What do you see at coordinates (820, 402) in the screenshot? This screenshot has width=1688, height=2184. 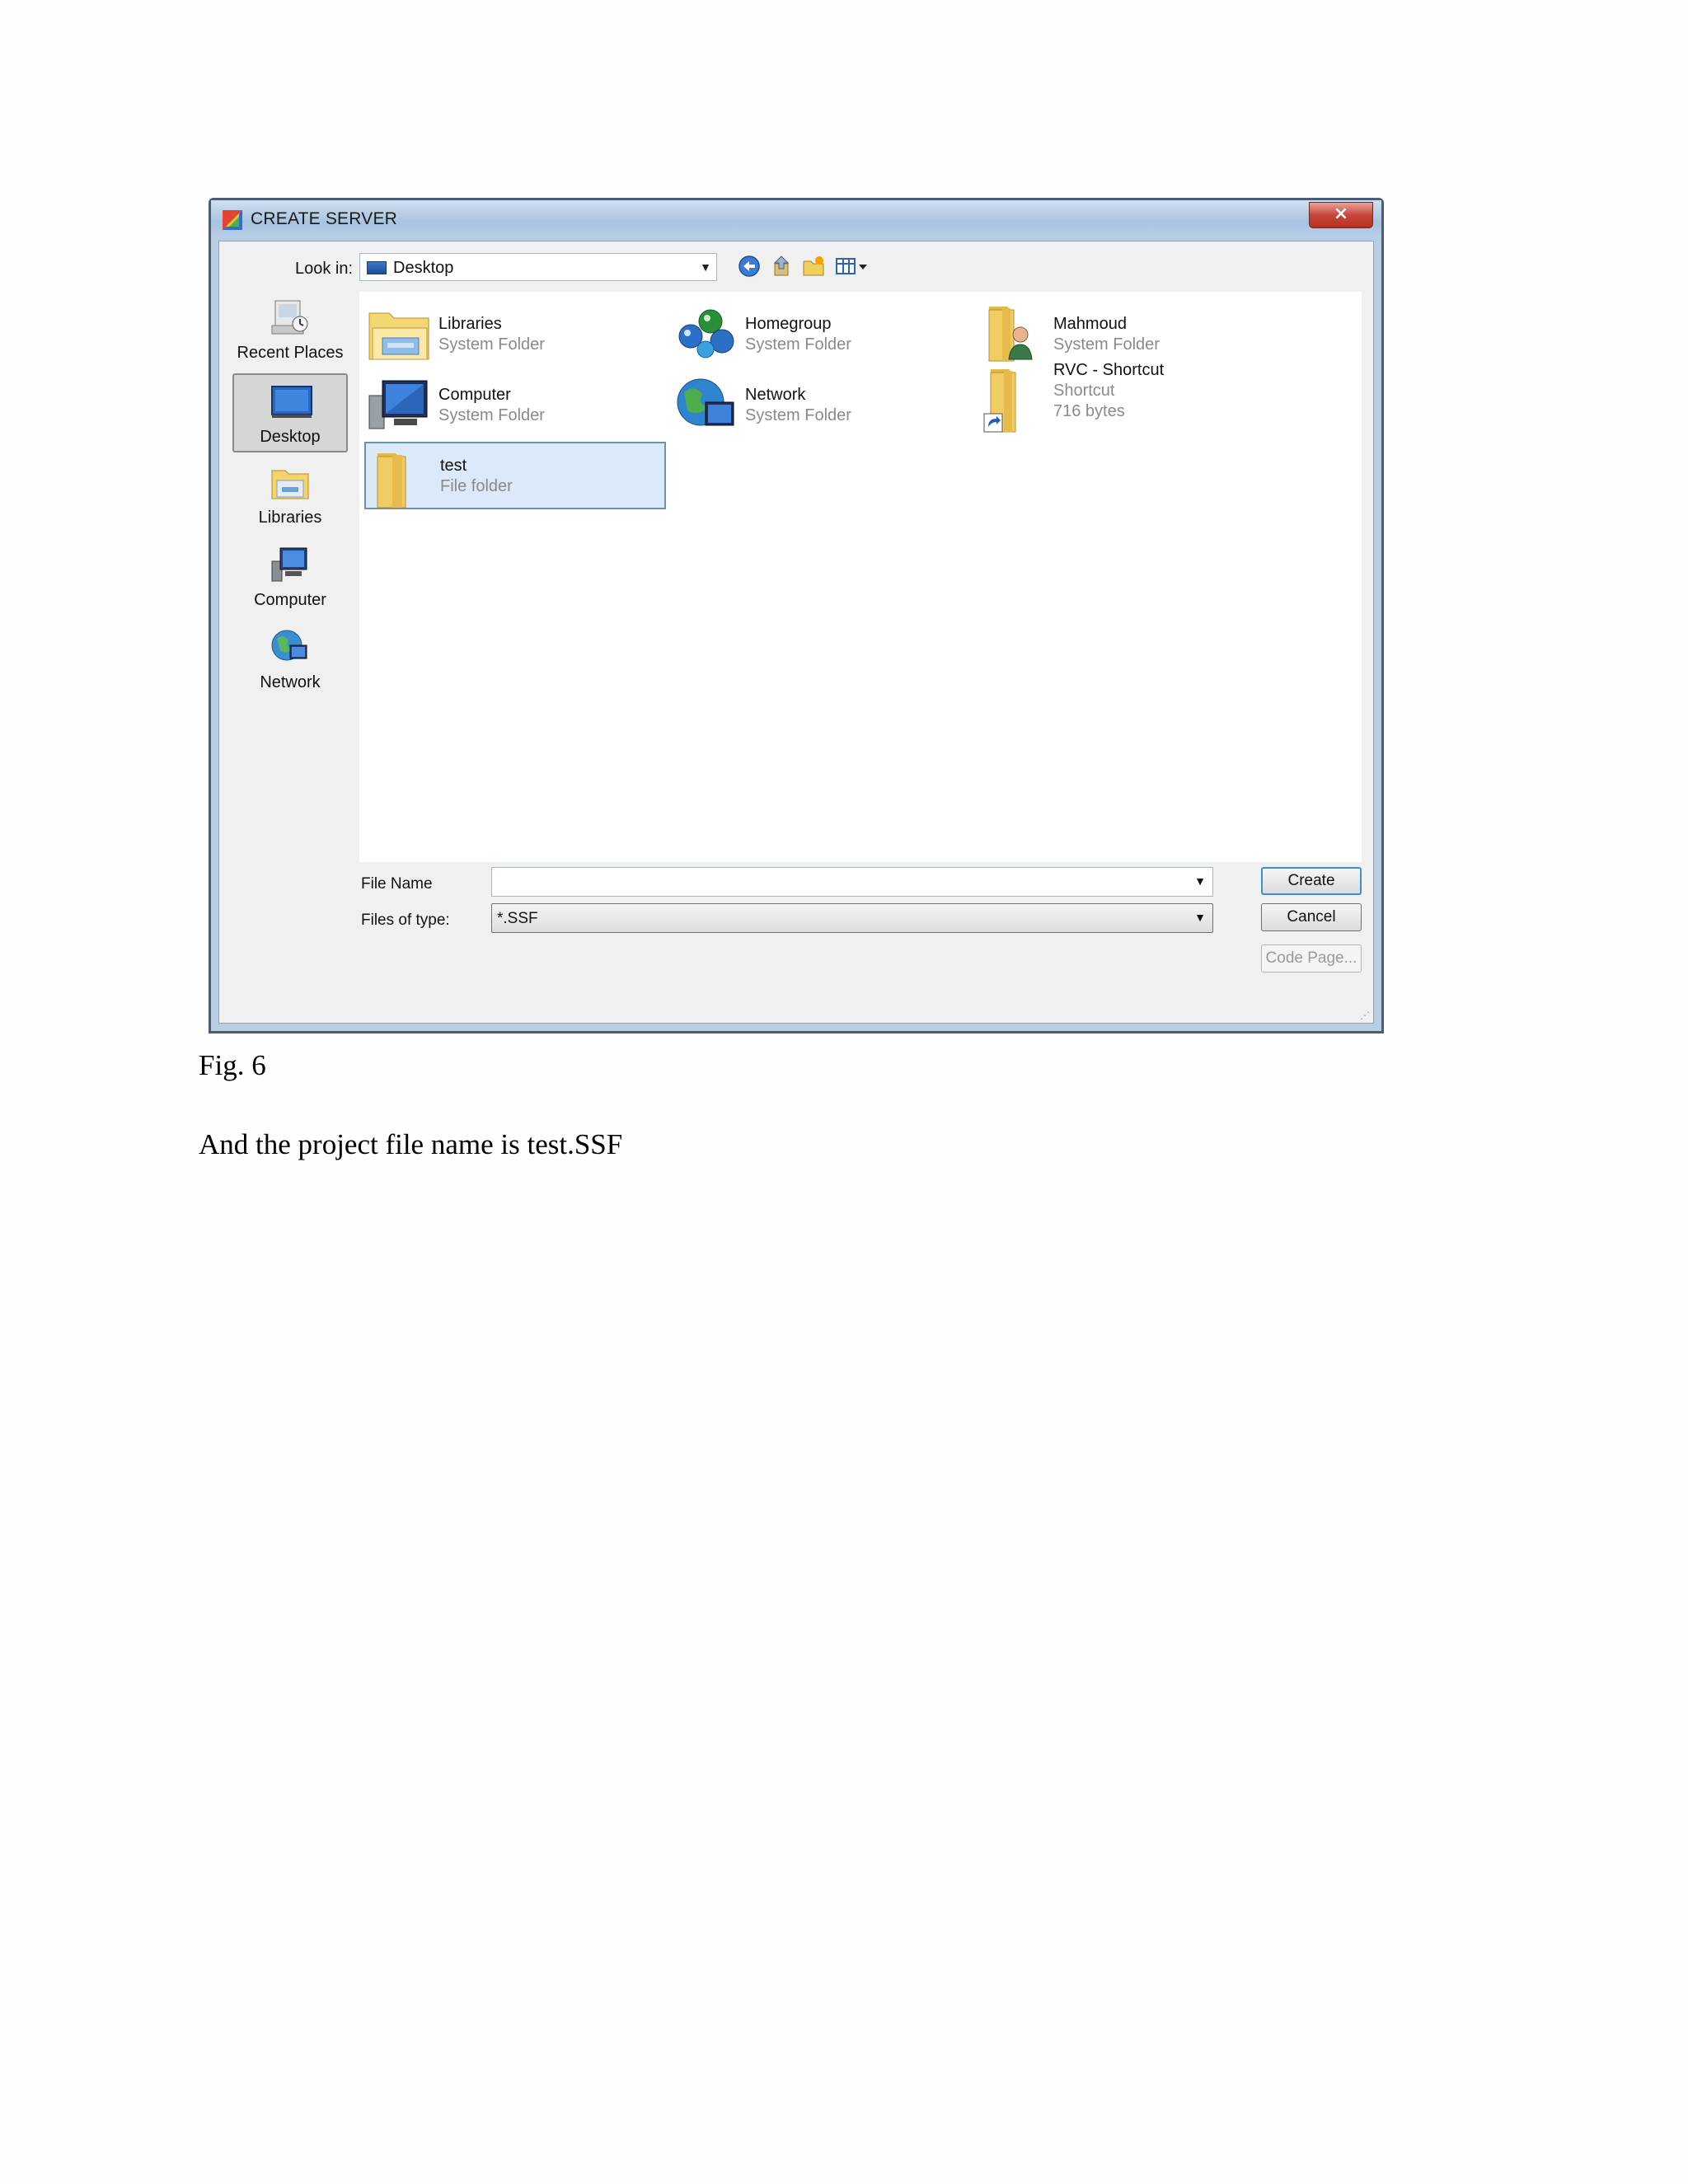 I see `file-item-network: Network System Folder` at bounding box center [820, 402].